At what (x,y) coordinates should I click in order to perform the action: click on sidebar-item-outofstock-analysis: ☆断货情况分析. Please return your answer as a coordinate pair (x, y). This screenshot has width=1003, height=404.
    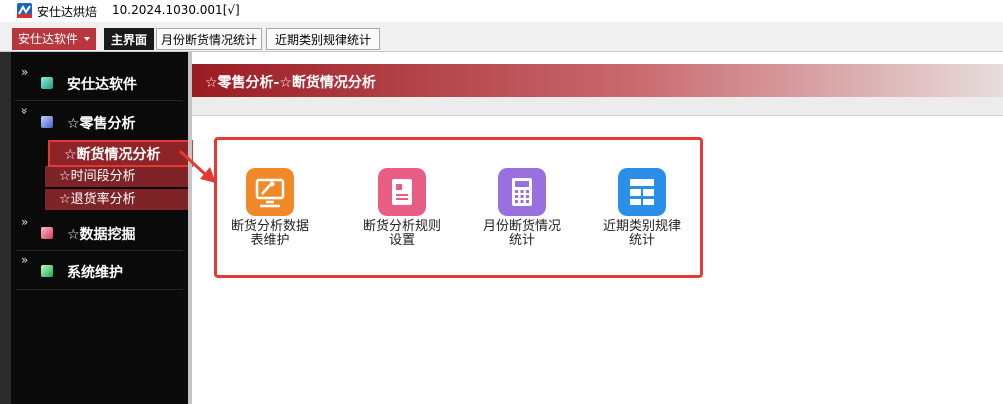
    Looking at the image, I should click on (120, 153).